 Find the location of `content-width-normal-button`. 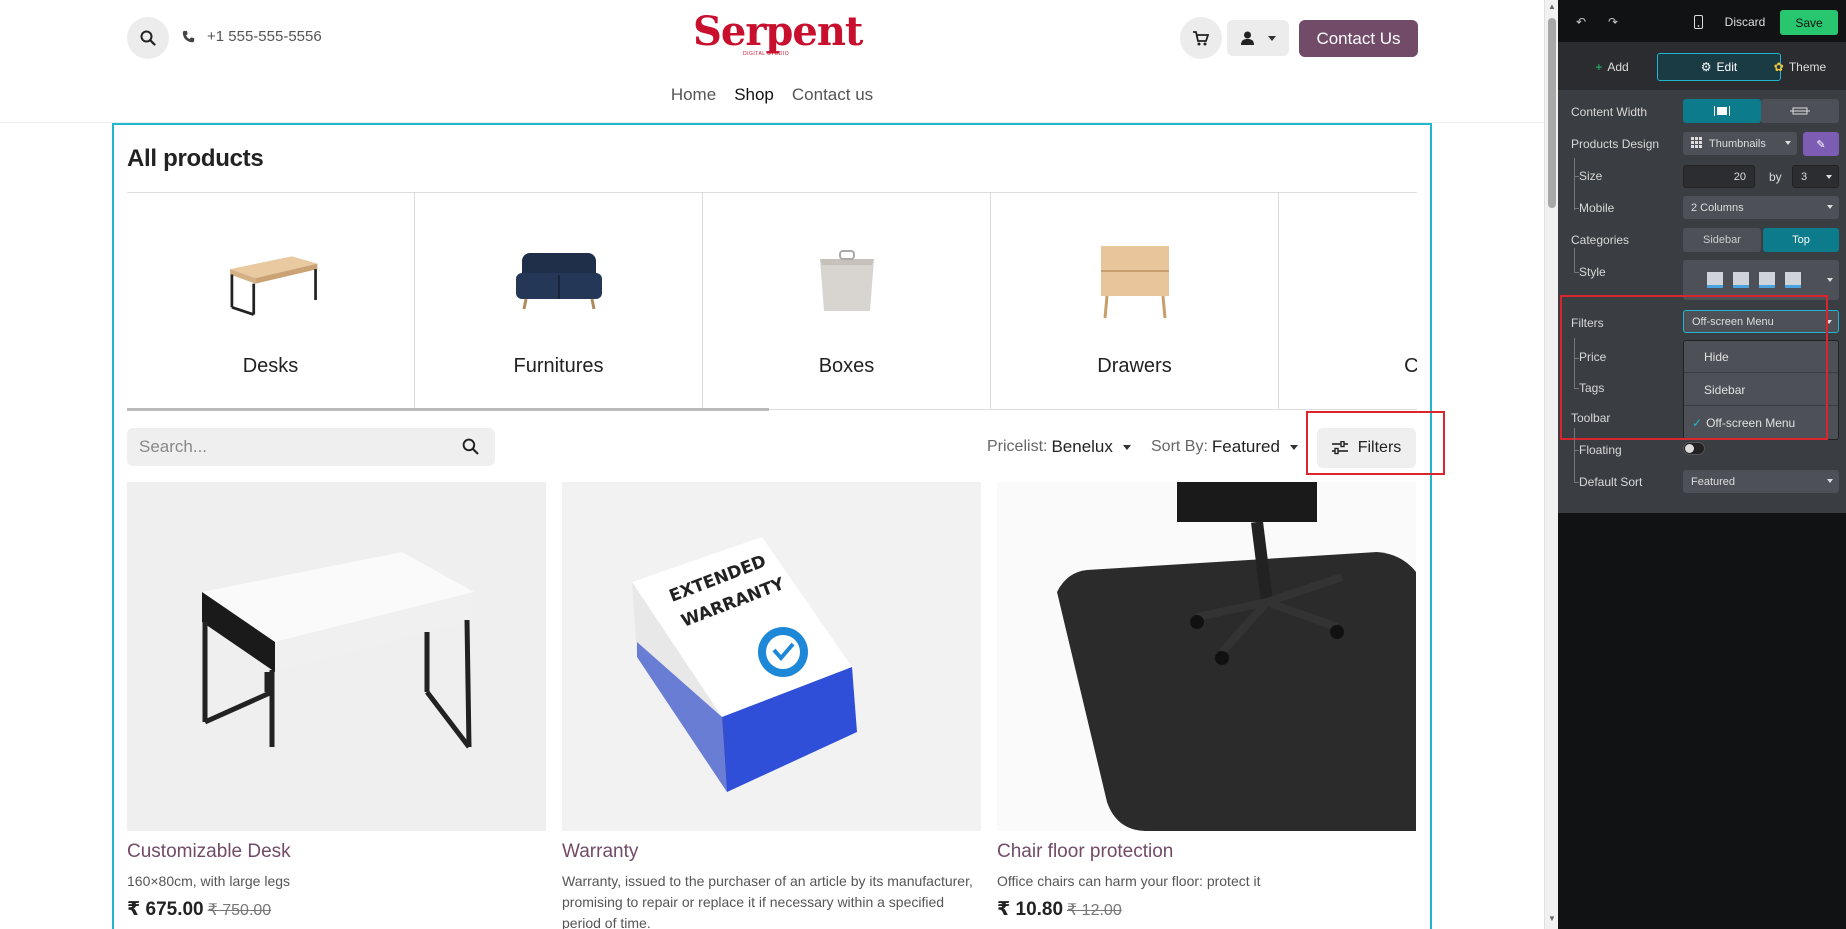

content-width-normal-button is located at coordinates (1722, 111).